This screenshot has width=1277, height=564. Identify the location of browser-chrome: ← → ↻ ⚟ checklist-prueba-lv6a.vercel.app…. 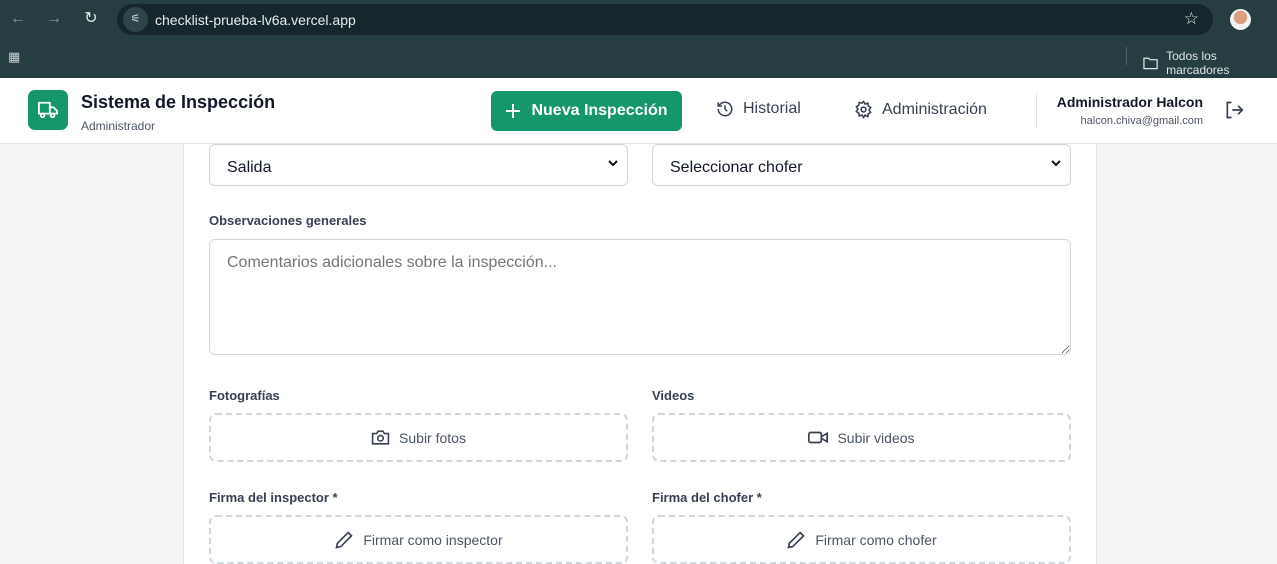
(638, 39).